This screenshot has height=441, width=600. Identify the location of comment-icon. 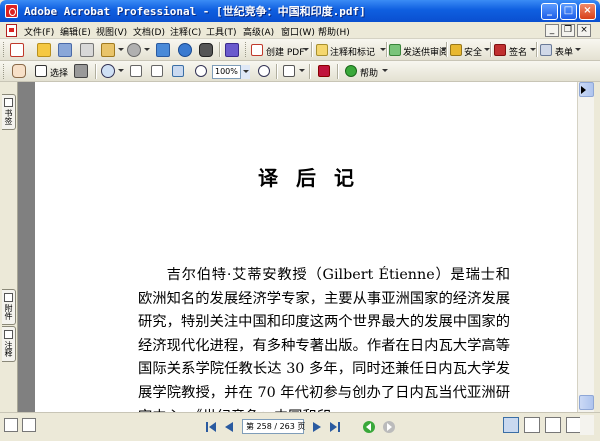
(322, 50).